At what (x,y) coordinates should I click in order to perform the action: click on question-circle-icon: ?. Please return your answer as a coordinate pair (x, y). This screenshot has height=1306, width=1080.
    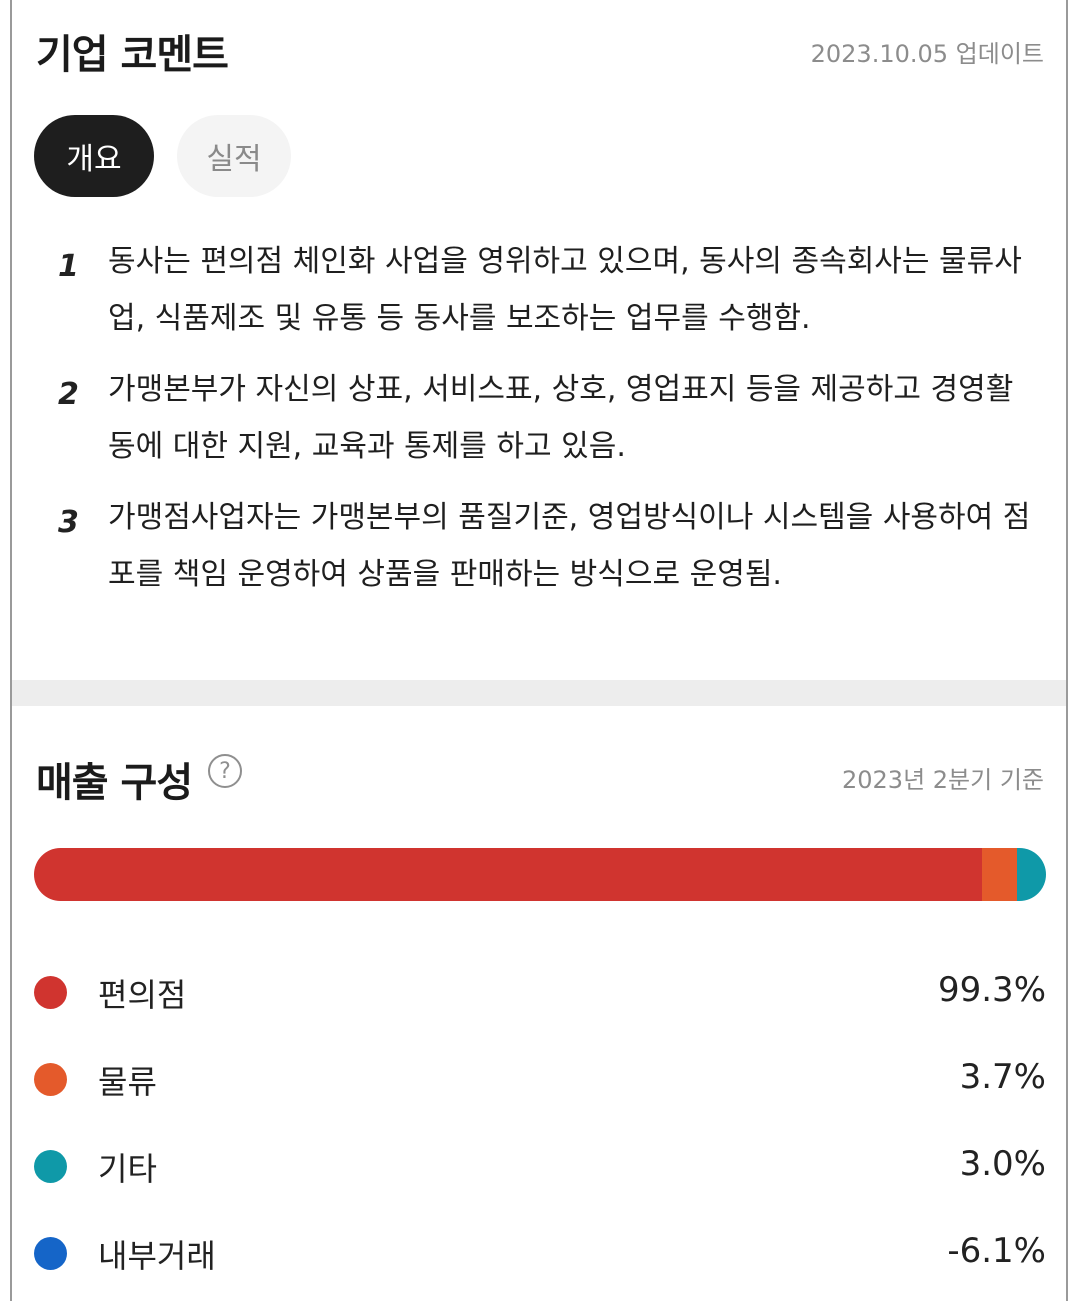
    Looking at the image, I should click on (225, 771).